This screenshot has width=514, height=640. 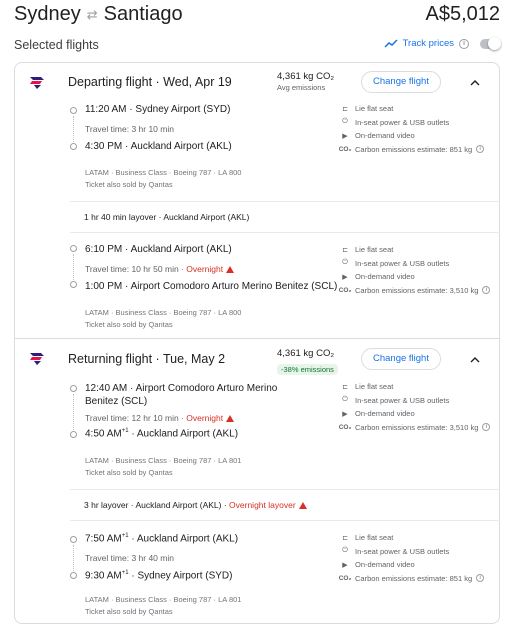 What do you see at coordinates (306, 353) in the screenshot?
I see `returning-co2: 4,361 kg CO₂` at bounding box center [306, 353].